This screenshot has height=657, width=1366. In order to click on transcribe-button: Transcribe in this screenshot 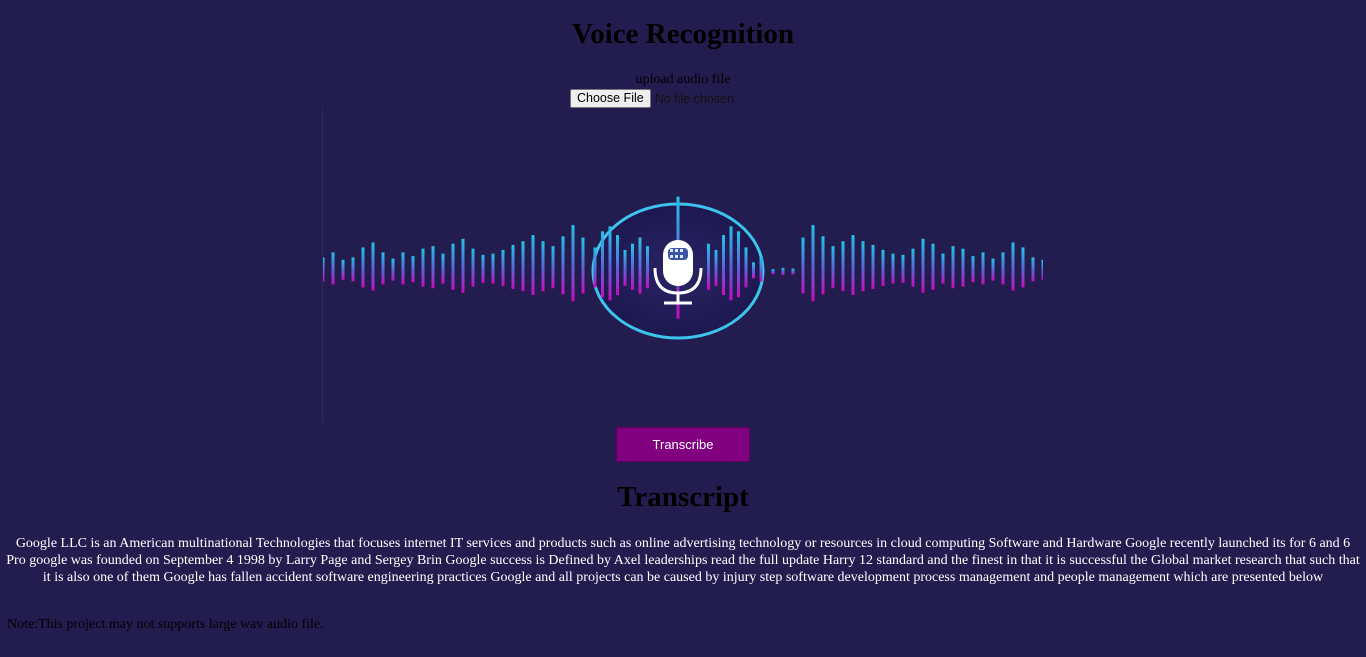, I will do `click(683, 444)`.